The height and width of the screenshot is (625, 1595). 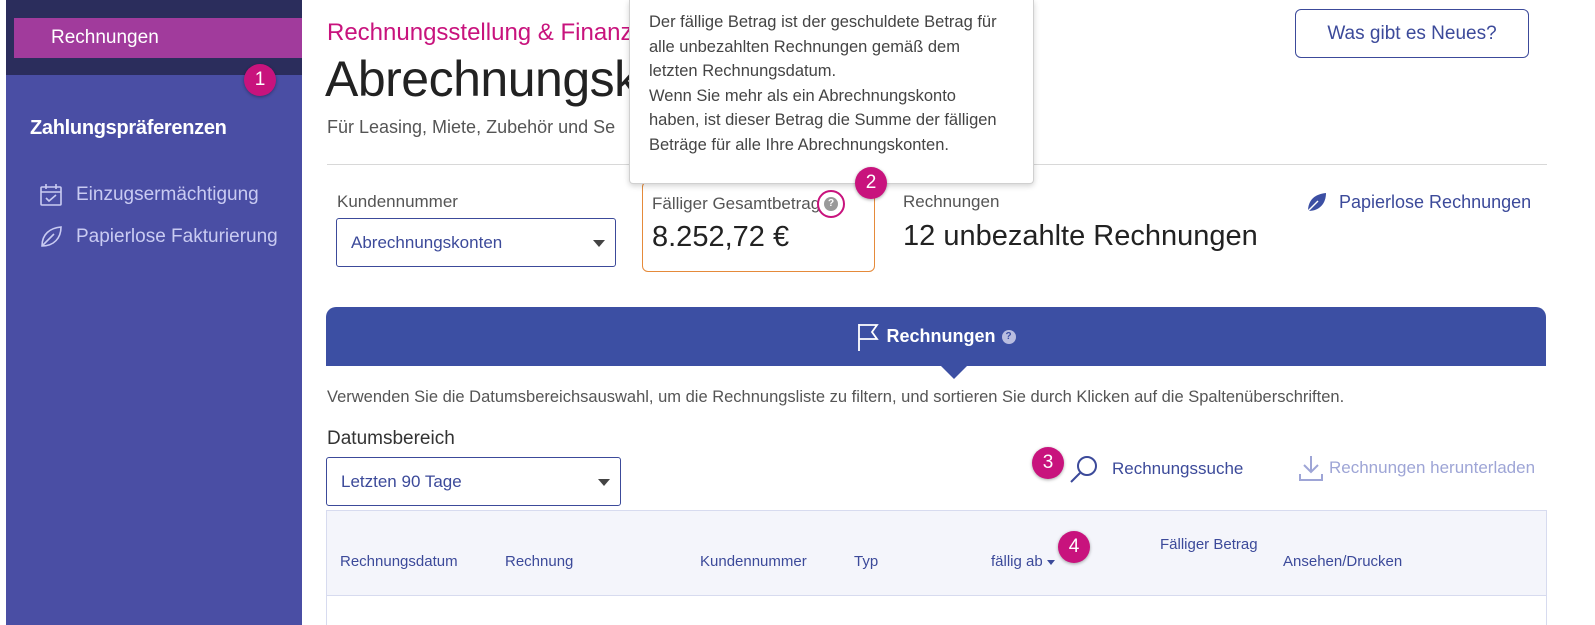 I want to click on download-invoices-label: Rechnungen herunterladen, so click(x=1432, y=467).